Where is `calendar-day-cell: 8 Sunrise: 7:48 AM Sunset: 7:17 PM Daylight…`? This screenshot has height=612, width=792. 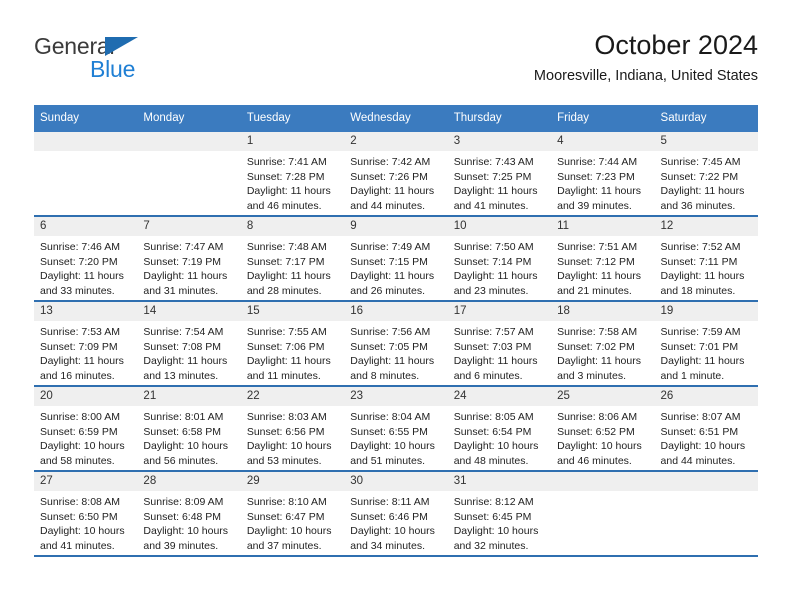
calendar-day-cell: 8 Sunrise: 7:48 AM Sunset: 7:17 PM Daylight… is located at coordinates (292, 259).